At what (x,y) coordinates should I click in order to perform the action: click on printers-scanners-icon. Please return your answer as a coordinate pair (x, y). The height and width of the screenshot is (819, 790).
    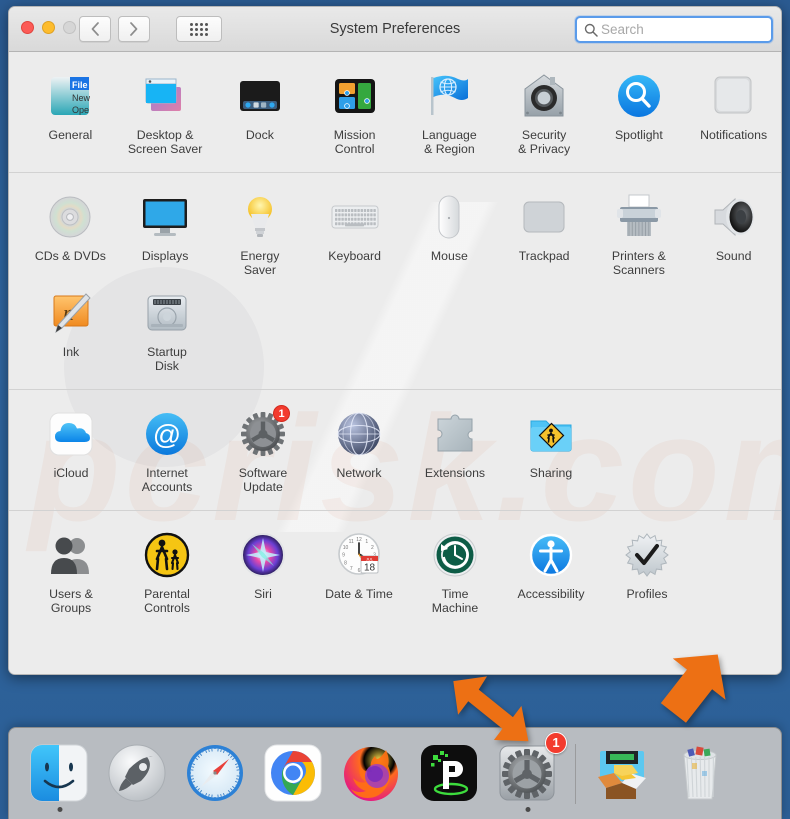
    Looking at the image, I should click on (639, 217).